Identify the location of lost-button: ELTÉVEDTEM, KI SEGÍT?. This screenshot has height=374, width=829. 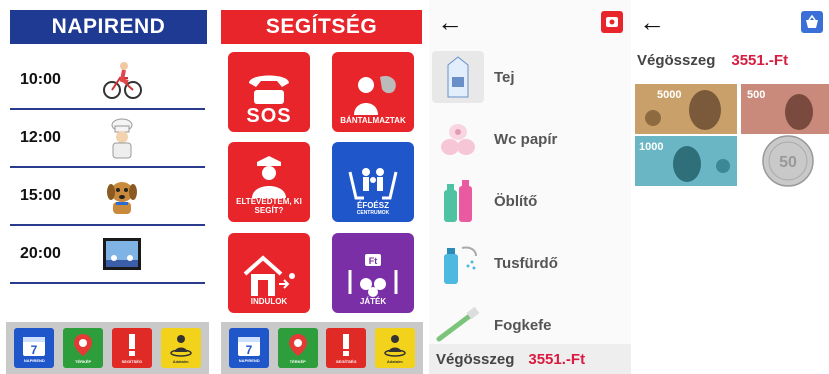
(269, 182).